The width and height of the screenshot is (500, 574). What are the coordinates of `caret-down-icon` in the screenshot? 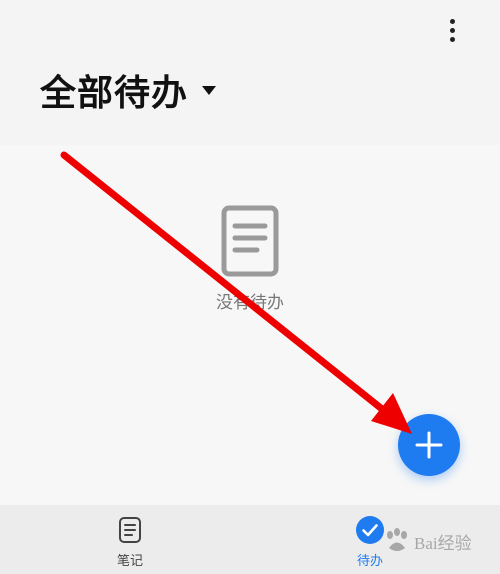 It's located at (209, 90).